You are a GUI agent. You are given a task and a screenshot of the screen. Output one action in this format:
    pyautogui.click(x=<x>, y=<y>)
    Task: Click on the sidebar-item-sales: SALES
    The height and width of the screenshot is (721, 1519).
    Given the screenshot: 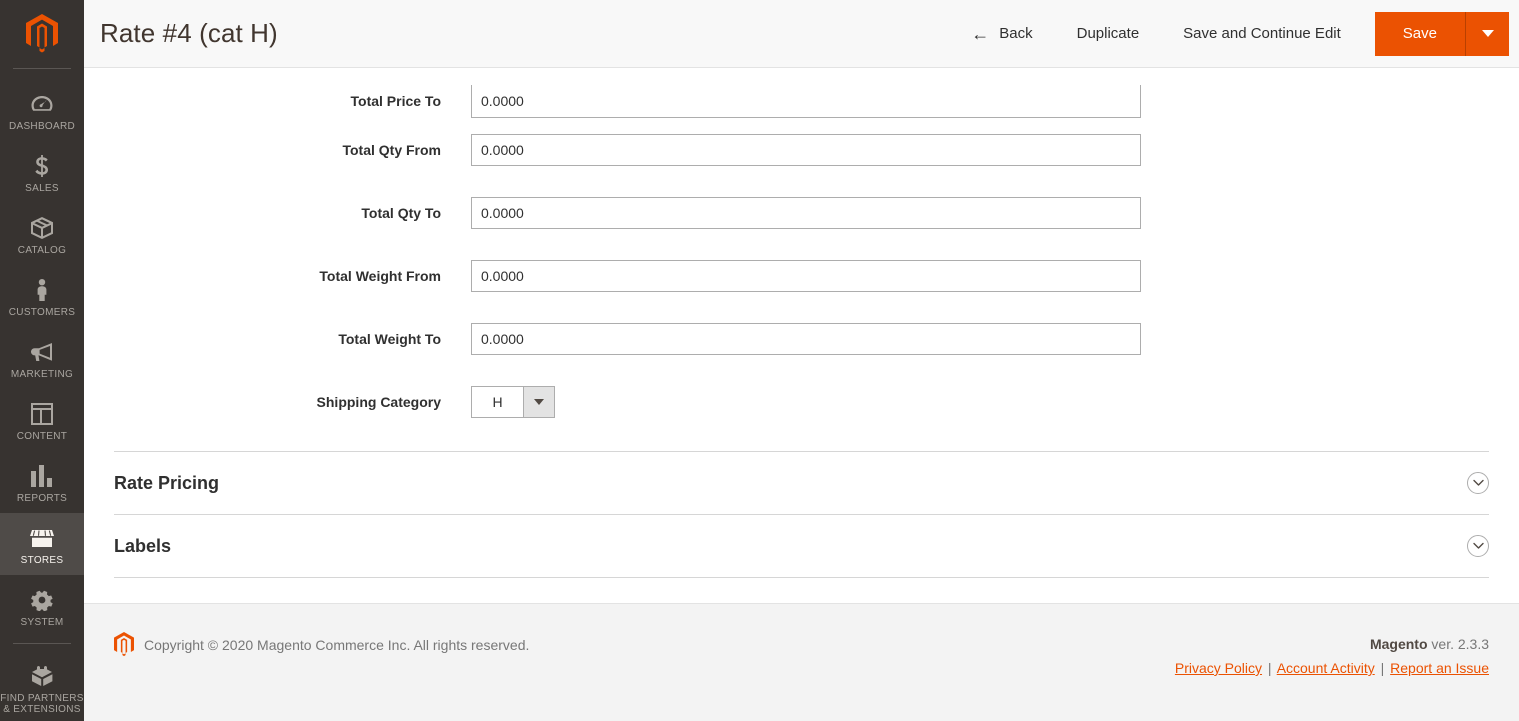 What is the action you would take?
    pyautogui.click(x=42, y=172)
    